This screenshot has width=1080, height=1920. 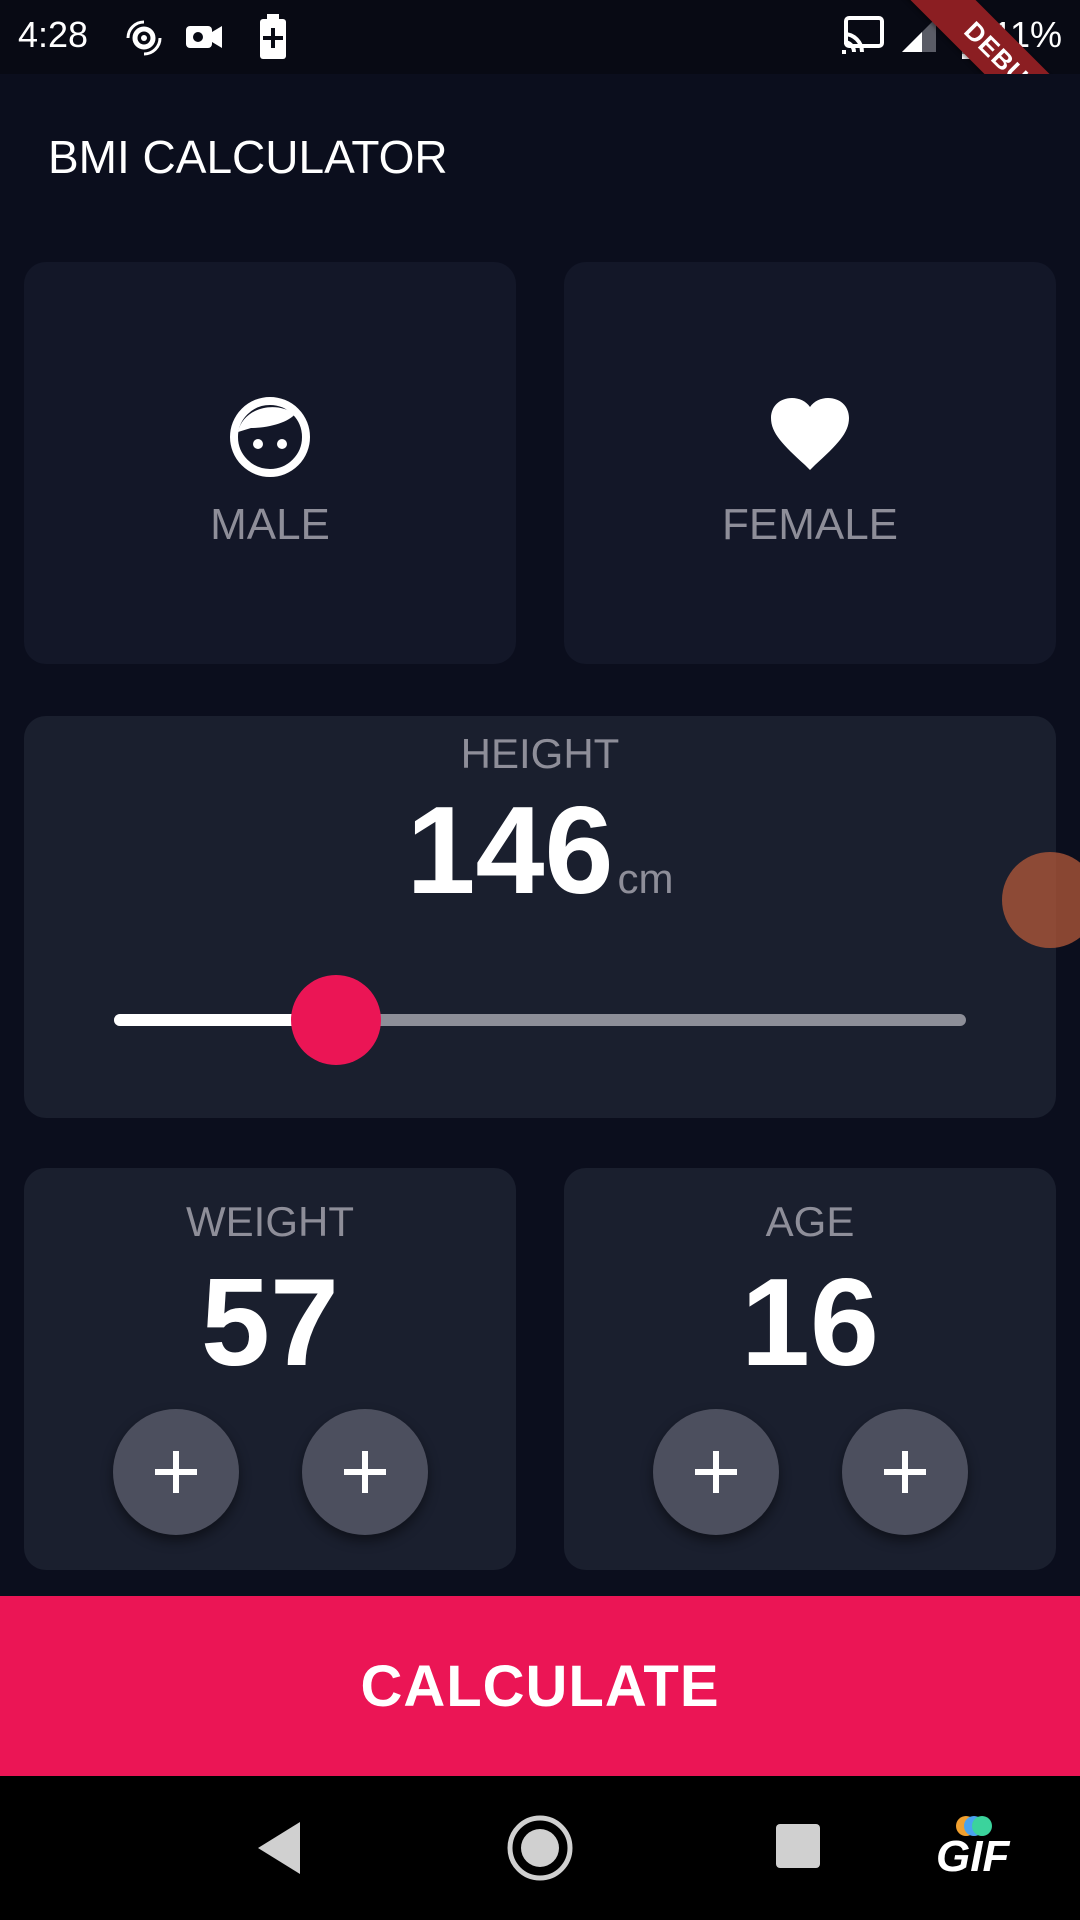 What do you see at coordinates (810, 434) in the screenshot?
I see `heart-icon` at bounding box center [810, 434].